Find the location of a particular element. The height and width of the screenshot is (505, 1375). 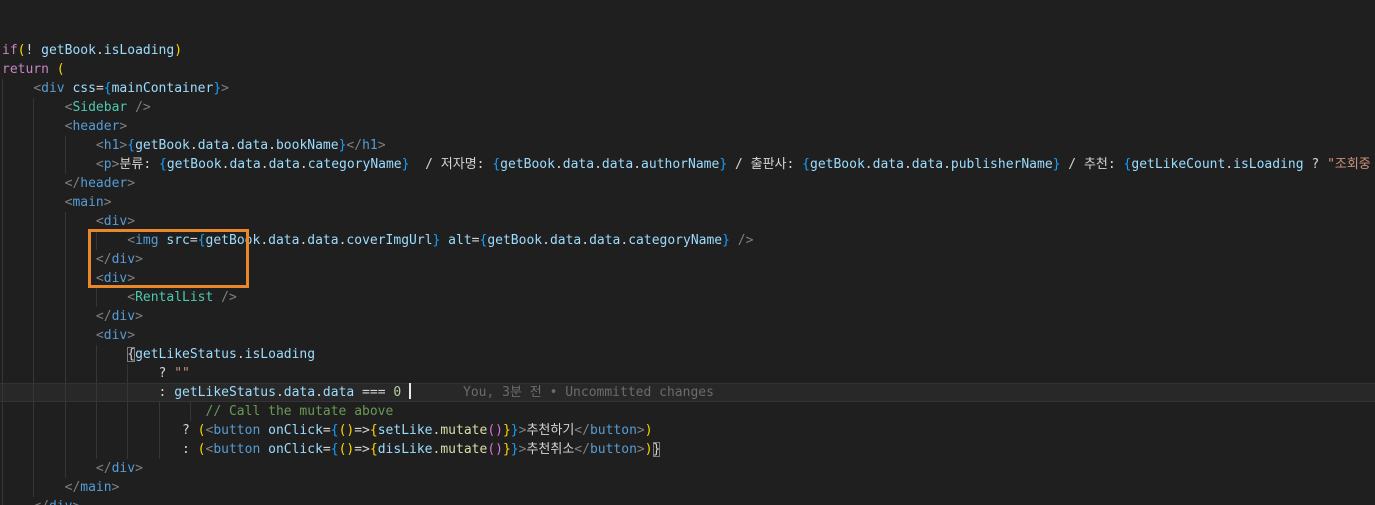

code-token: : is located at coordinates (166, 392).